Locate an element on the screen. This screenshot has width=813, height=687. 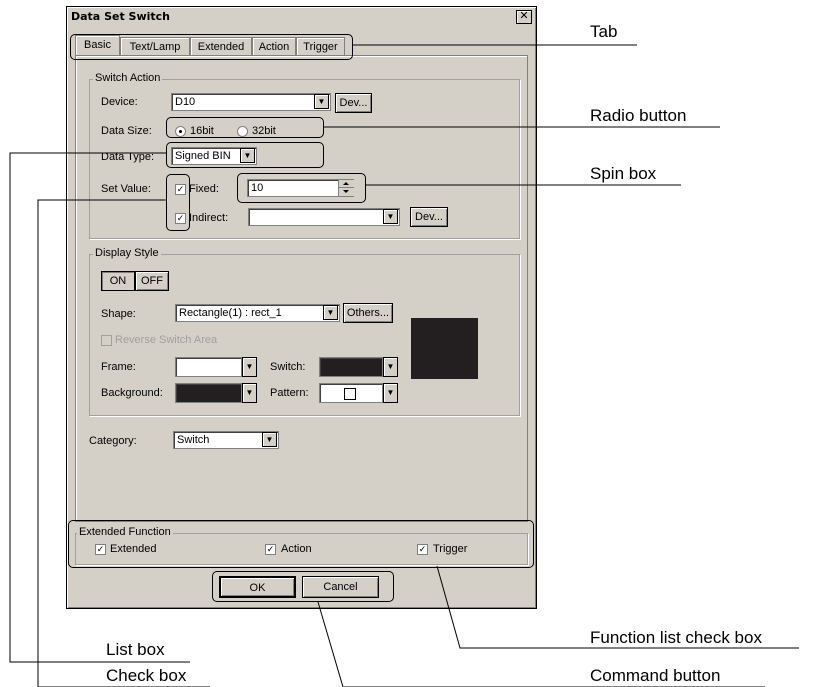
check-box-leader is located at coordinates (101, 443).